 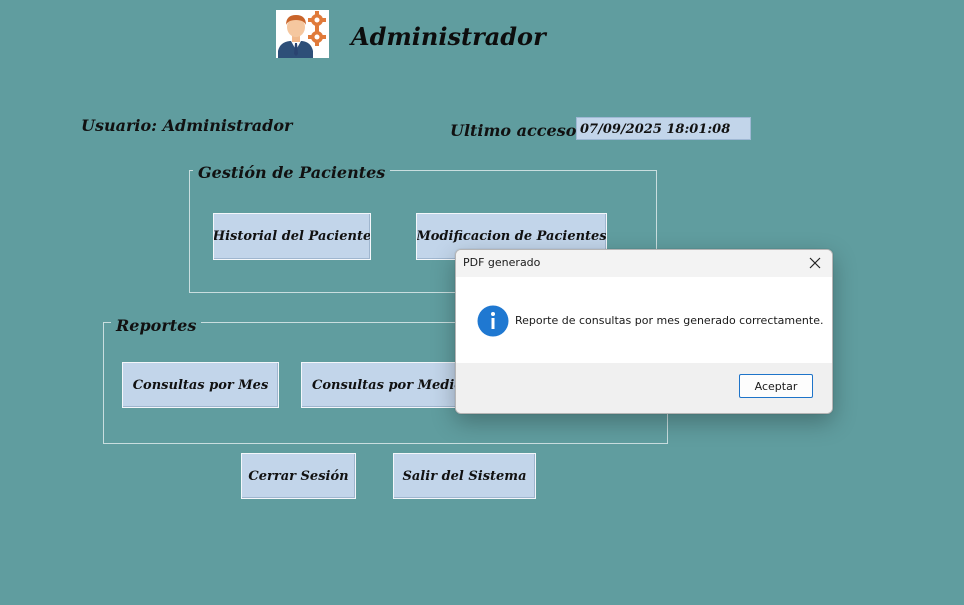 What do you see at coordinates (644, 388) in the screenshot?
I see `dialog-footer: Aceptar` at bounding box center [644, 388].